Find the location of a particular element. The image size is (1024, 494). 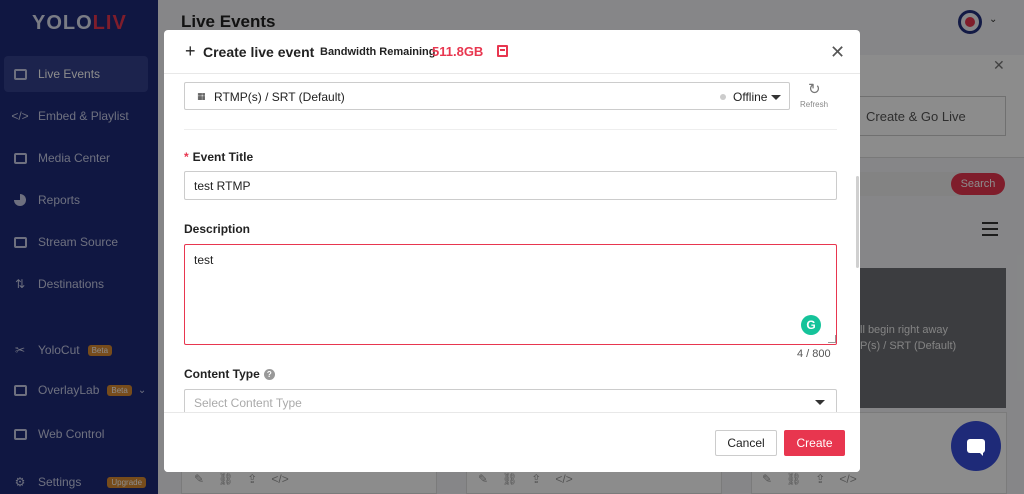

modal-footer: Cancel Create is located at coordinates (512, 442).